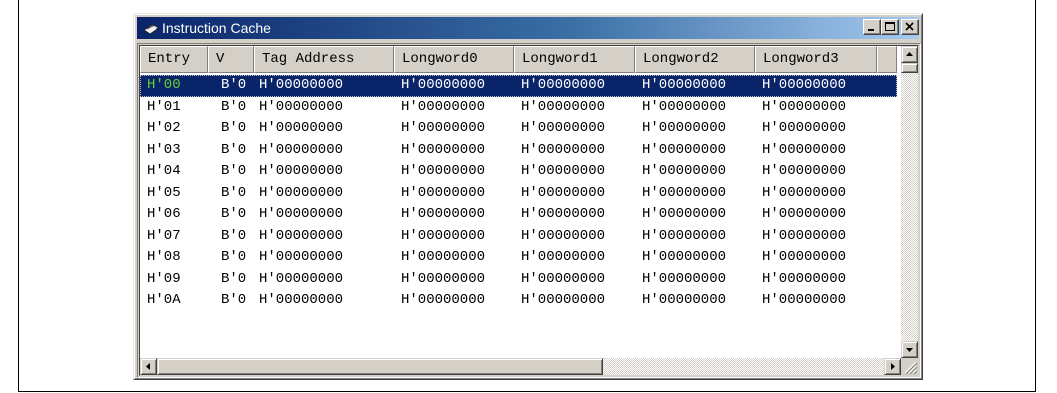  Describe the element at coordinates (216, 28) in the screenshot. I see `window-title: Instruction Cache` at that location.